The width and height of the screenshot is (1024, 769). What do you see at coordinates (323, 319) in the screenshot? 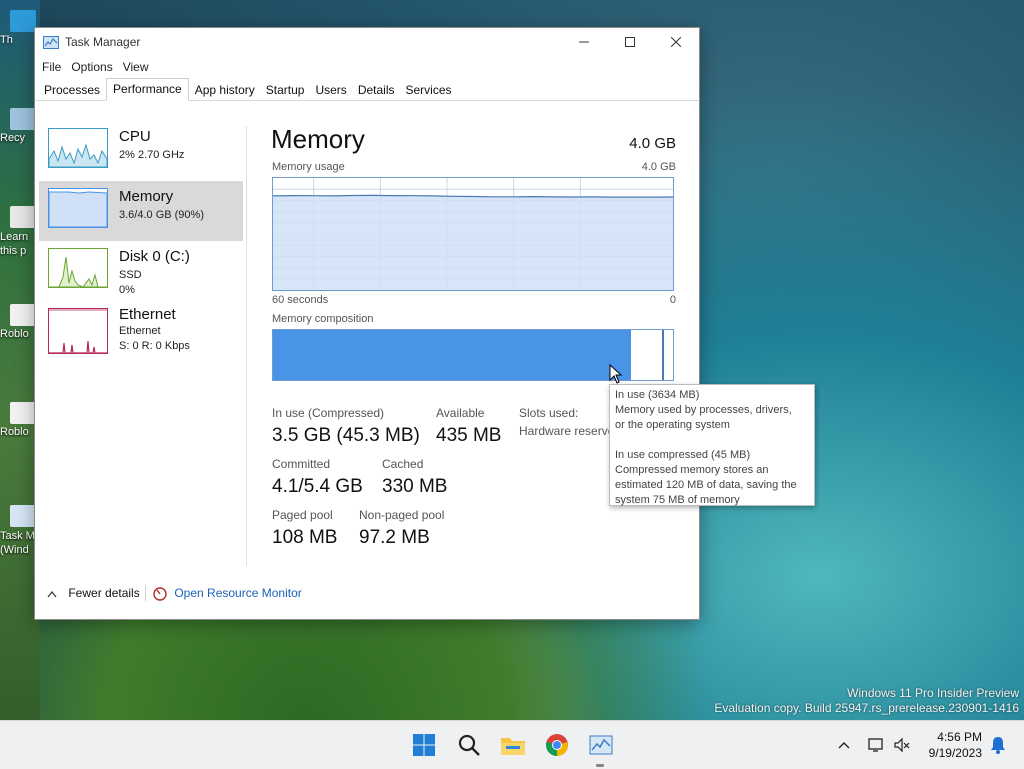
I see `memory-composition-label: Memory composition` at bounding box center [323, 319].